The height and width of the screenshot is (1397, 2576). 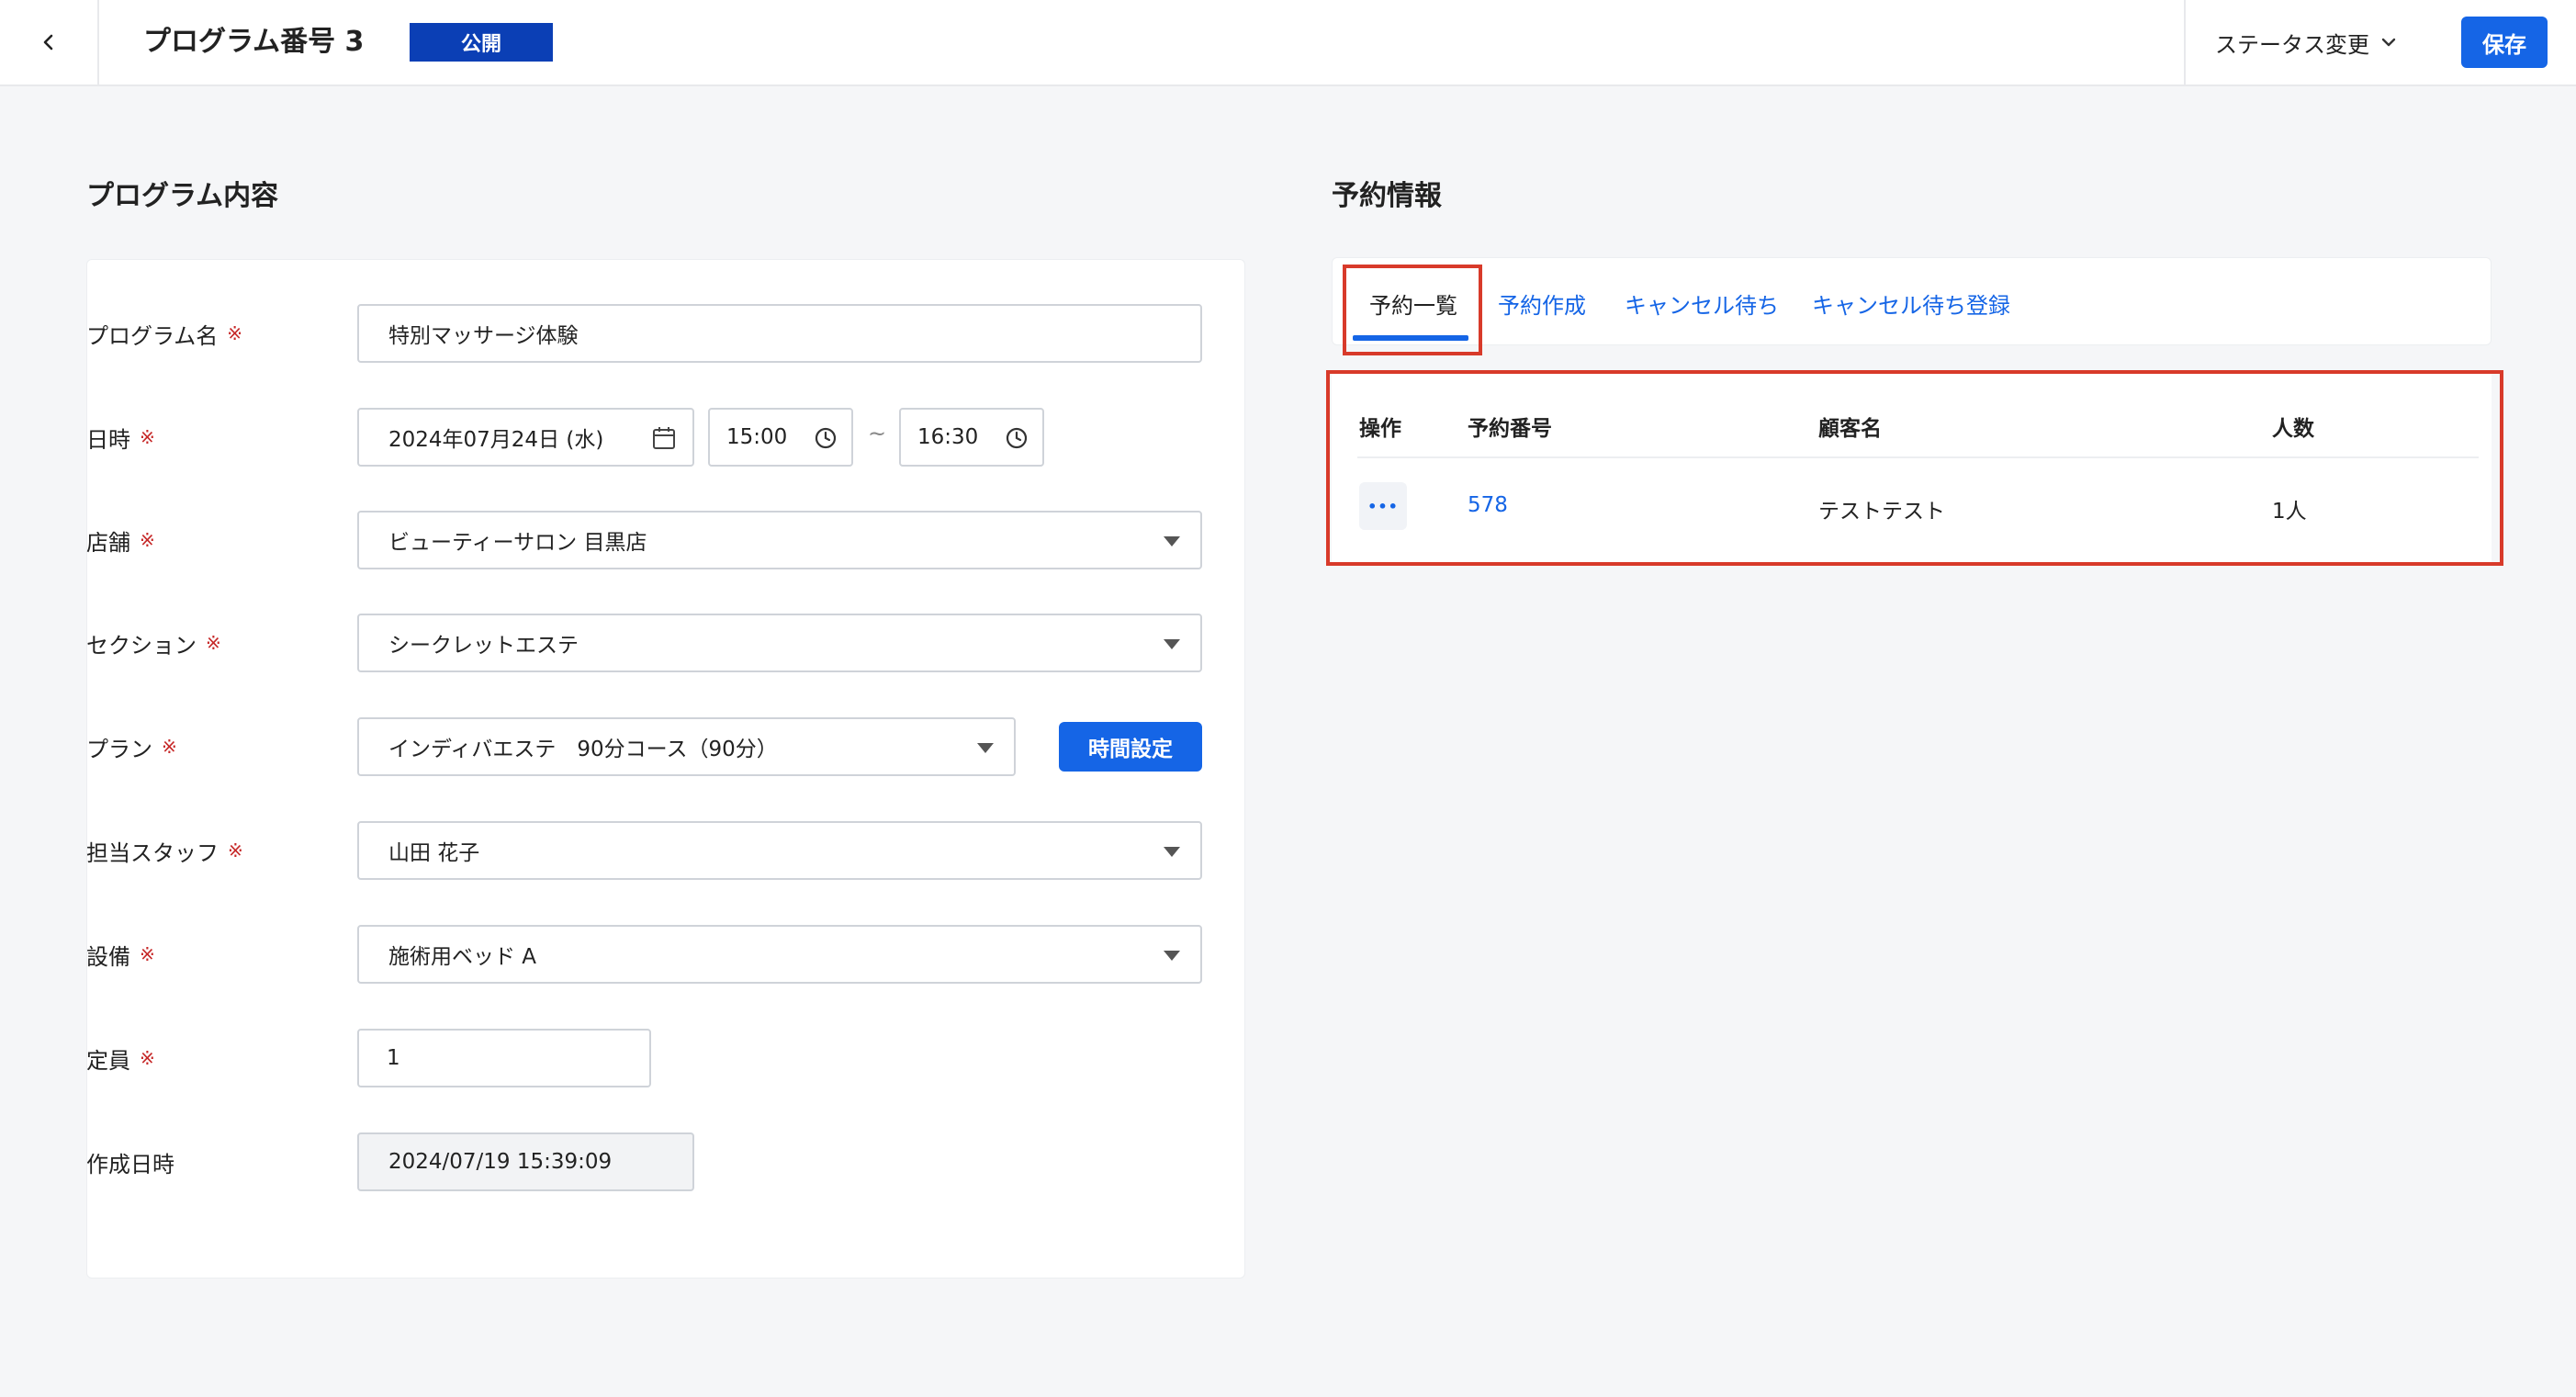 I want to click on status-change-dropdown: ステータス変更, so click(x=2306, y=42).